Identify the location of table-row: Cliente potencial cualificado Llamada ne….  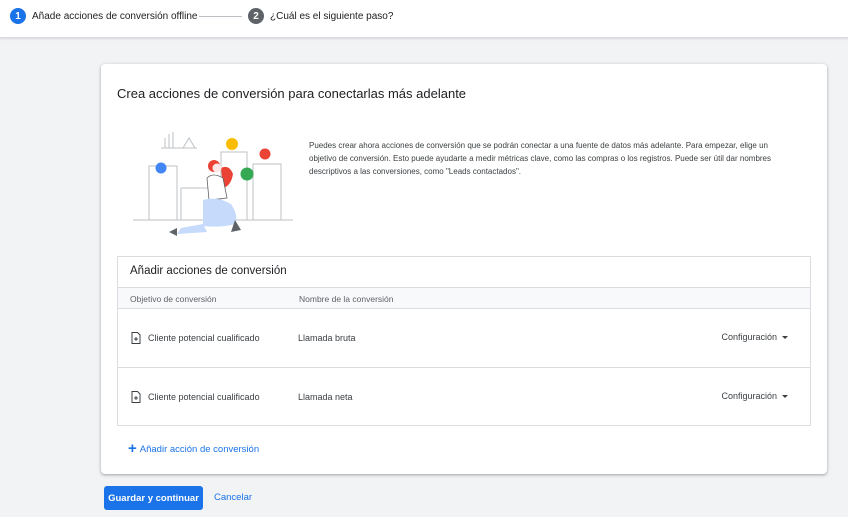
(464, 396).